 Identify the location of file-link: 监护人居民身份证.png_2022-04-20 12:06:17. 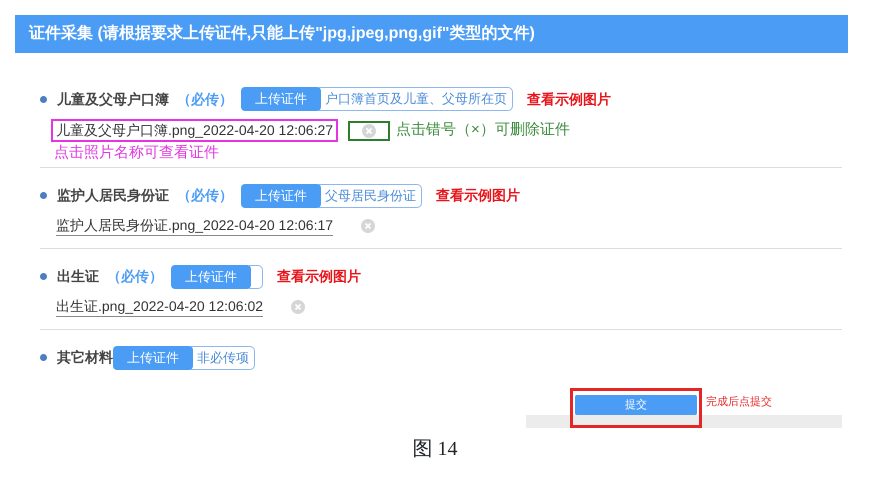
(195, 226).